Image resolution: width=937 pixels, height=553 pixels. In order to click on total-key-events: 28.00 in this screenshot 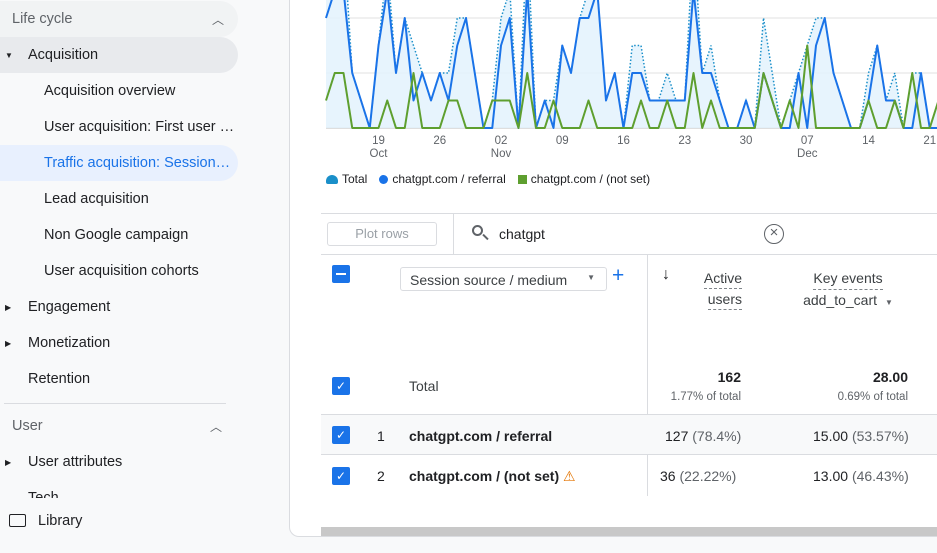, I will do `click(890, 377)`.